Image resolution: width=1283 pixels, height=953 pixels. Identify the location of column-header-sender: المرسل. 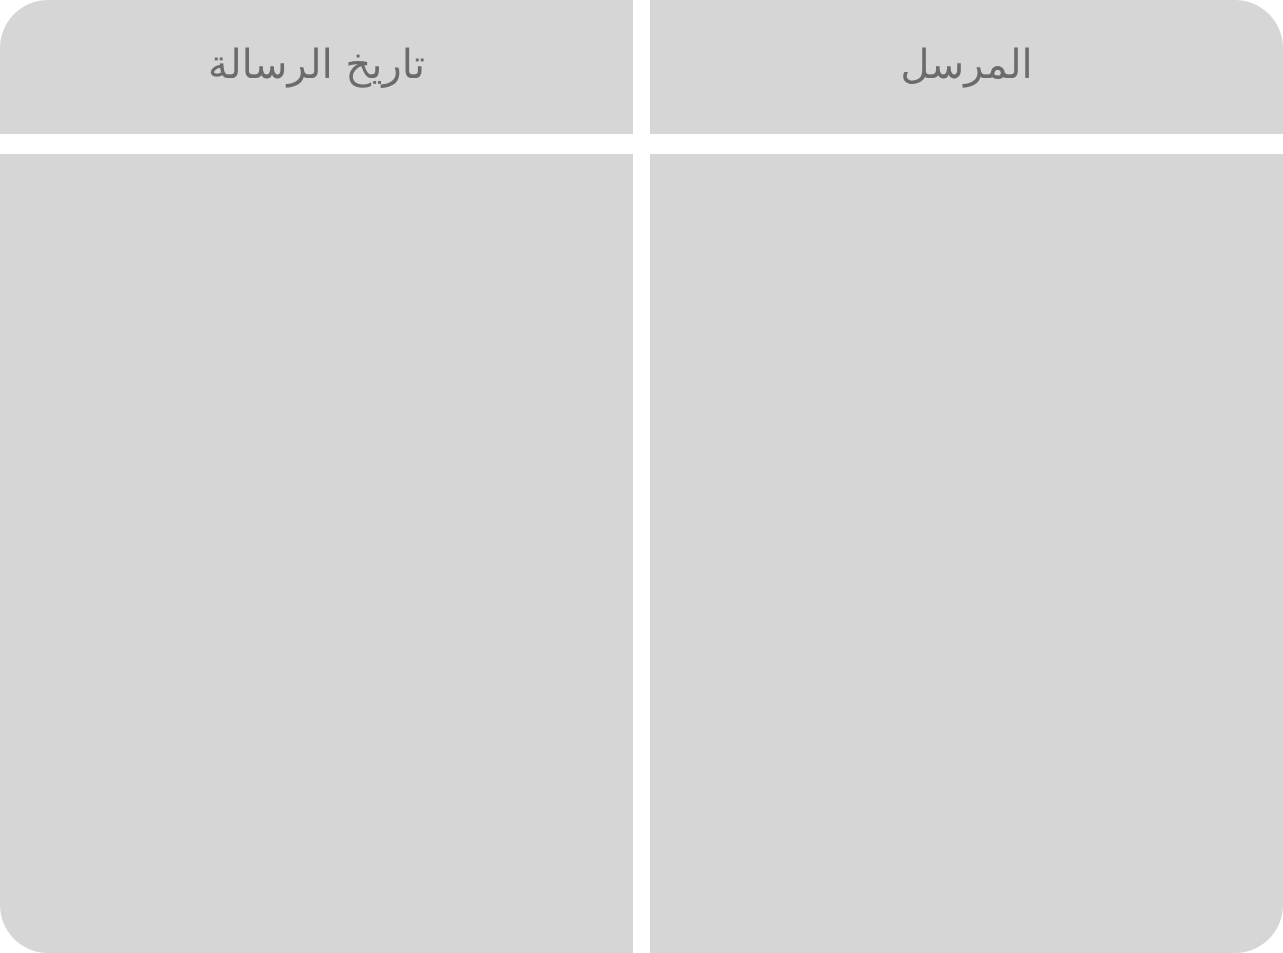
(966, 67).